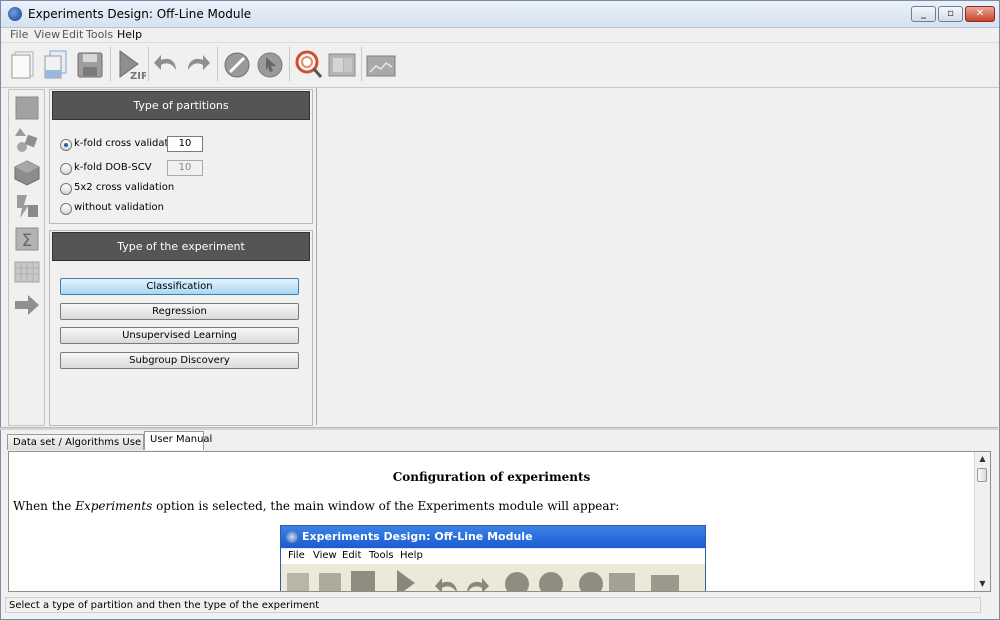 The width and height of the screenshot is (1000, 620). Describe the element at coordinates (179, 286) in the screenshot. I see `classification-button: Classification` at that location.